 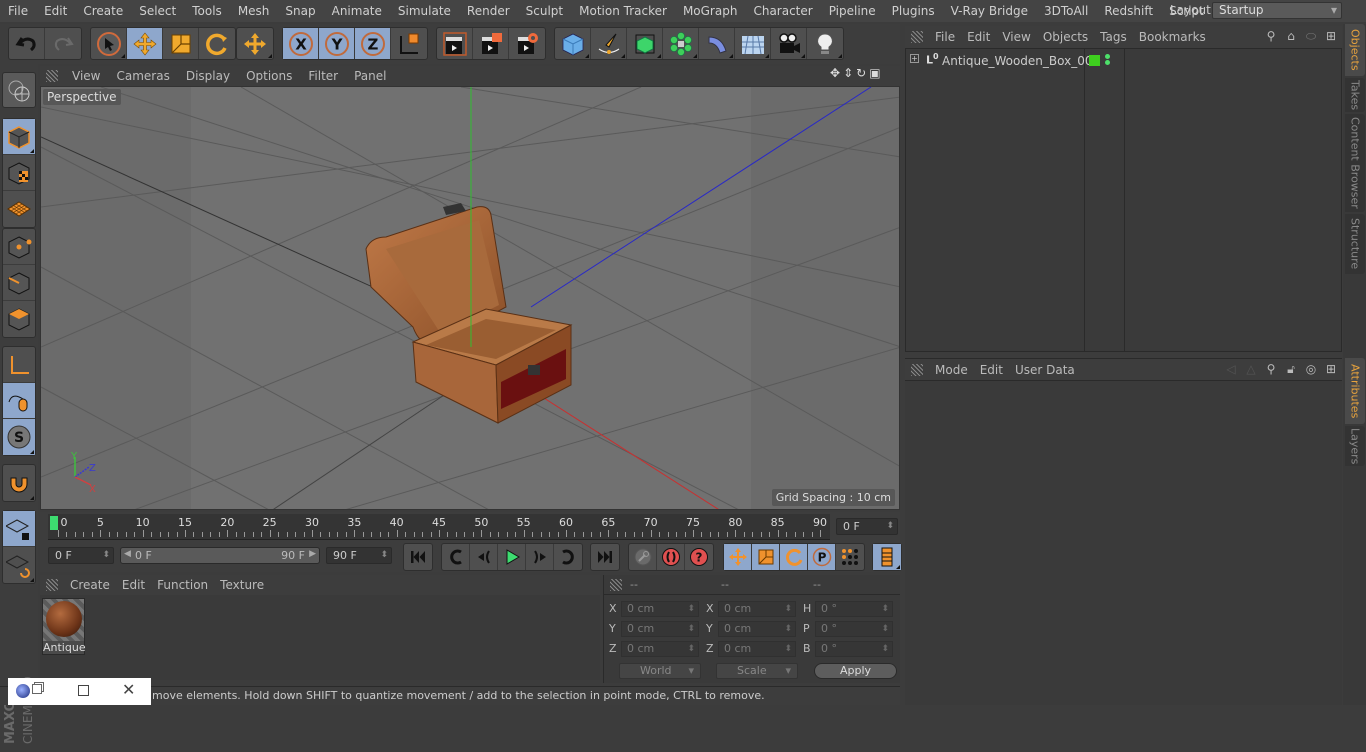 What do you see at coordinates (1355, 50) in the screenshot?
I see `side-tab-objects: Objects` at bounding box center [1355, 50].